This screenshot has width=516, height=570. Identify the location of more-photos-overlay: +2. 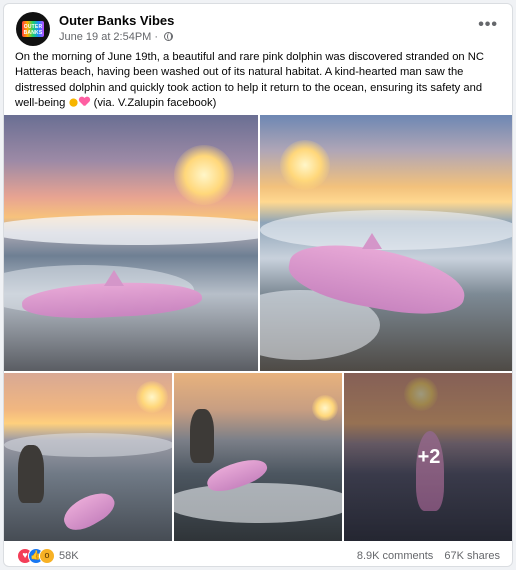
(428, 457).